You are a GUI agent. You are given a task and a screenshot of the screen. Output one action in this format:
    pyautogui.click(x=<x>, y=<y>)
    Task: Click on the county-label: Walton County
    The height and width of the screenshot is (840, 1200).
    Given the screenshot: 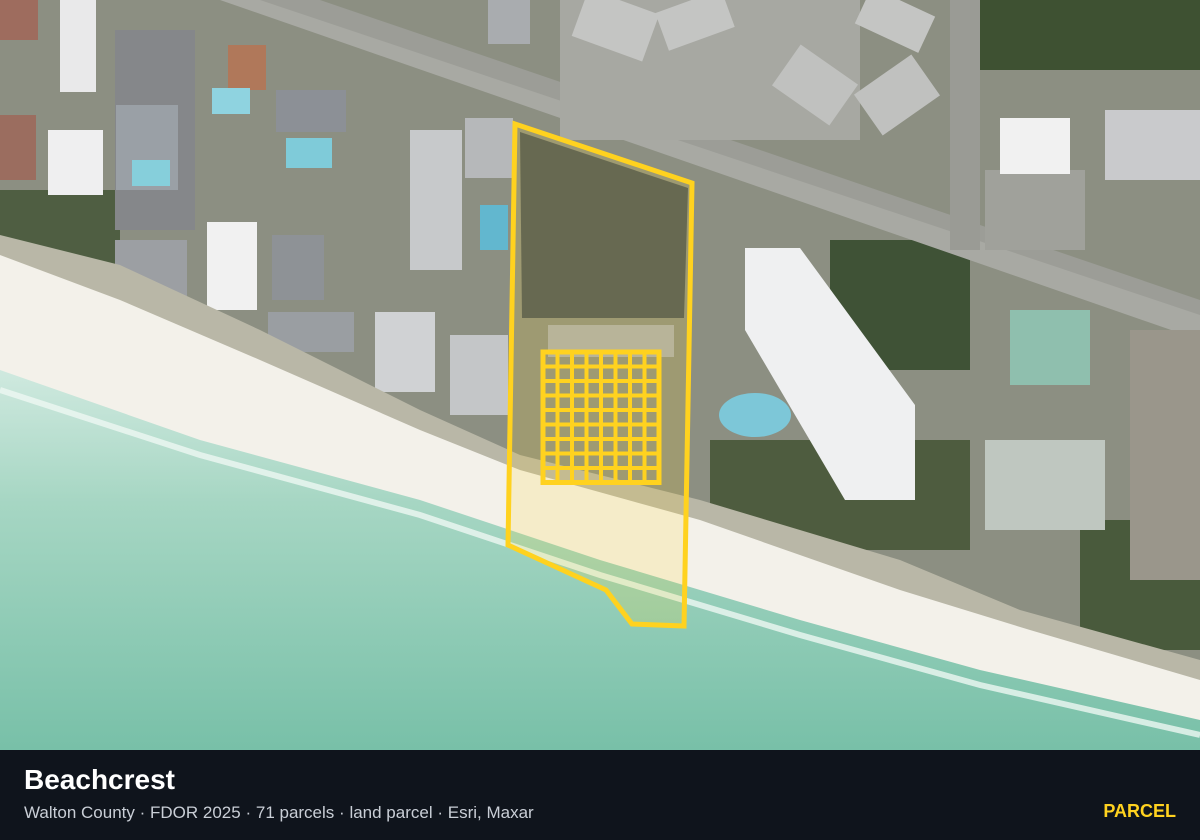 What is the action you would take?
    pyautogui.click(x=79, y=812)
    